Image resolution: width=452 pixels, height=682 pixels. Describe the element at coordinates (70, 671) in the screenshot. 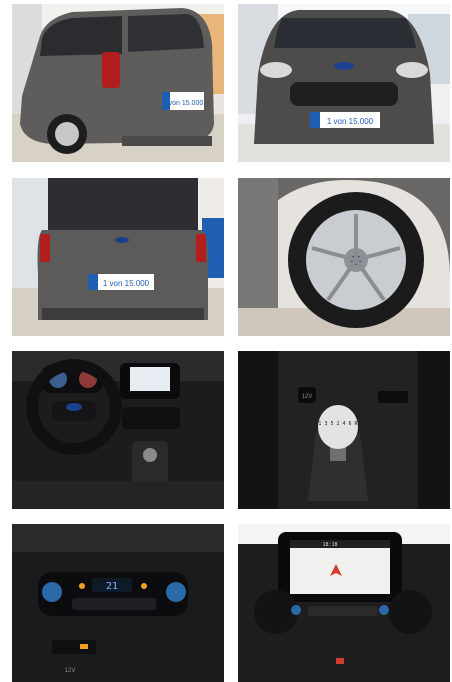

I see `socket-label-2: 12V` at that location.